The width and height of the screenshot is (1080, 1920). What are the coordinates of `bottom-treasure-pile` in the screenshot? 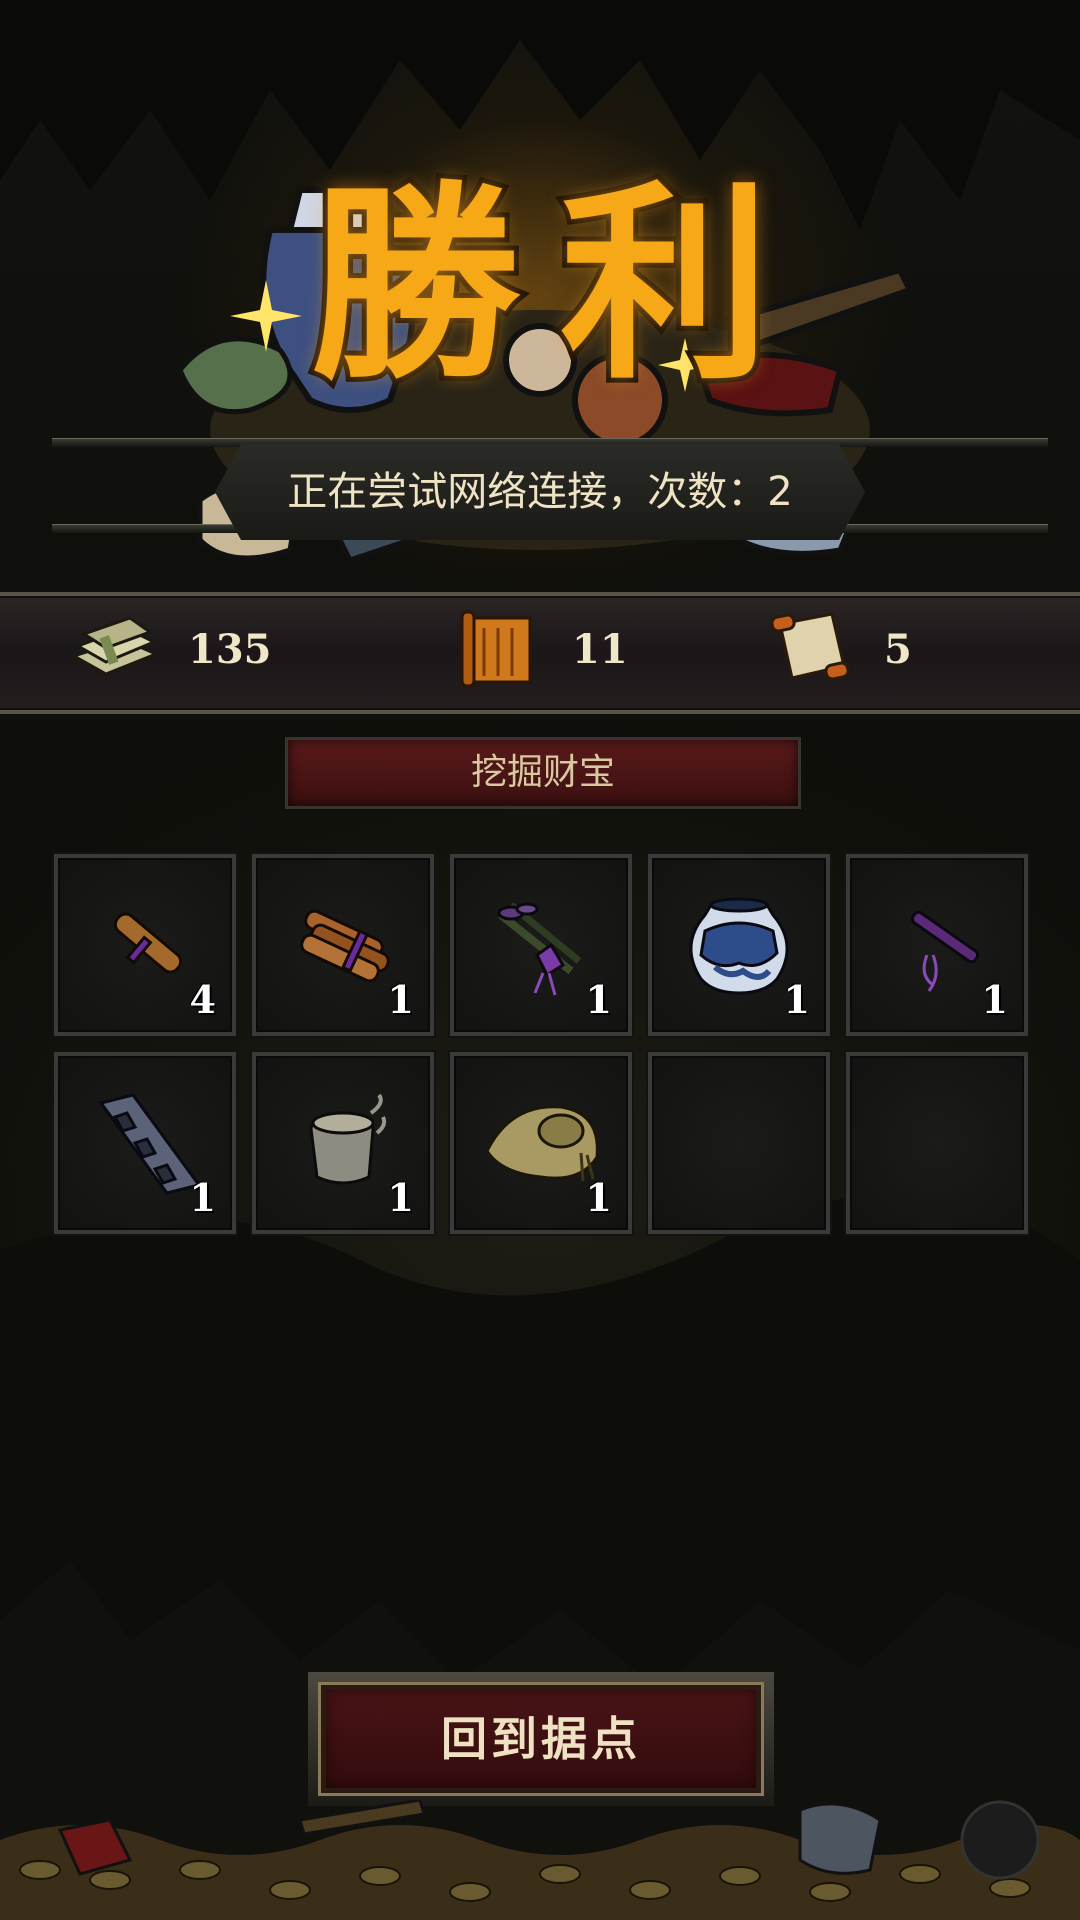 It's located at (540, 1860).